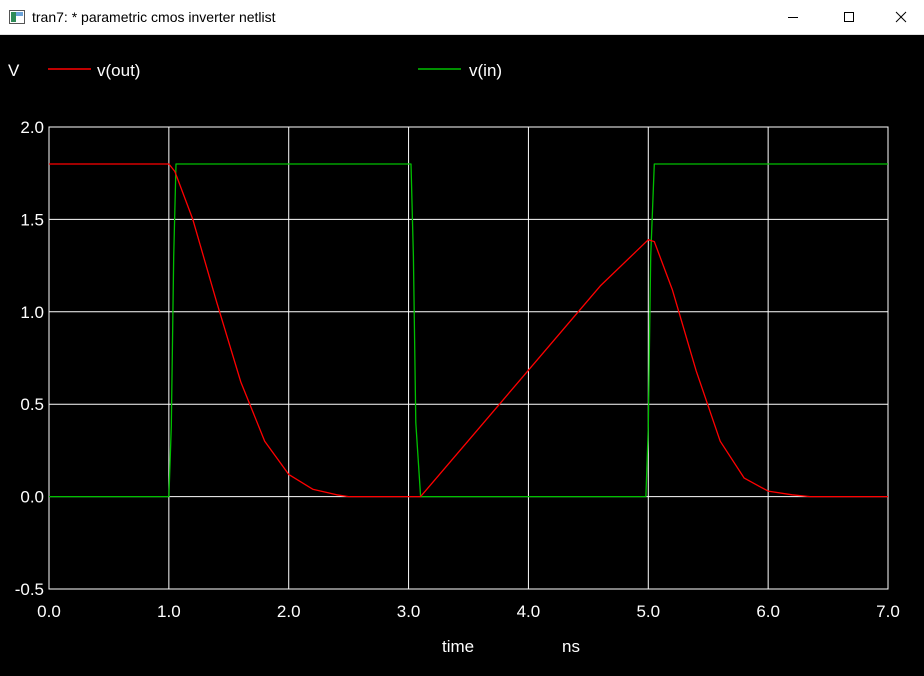 The width and height of the screenshot is (924, 676). What do you see at coordinates (529, 611) in the screenshot?
I see `x-tick-label: 4.0` at bounding box center [529, 611].